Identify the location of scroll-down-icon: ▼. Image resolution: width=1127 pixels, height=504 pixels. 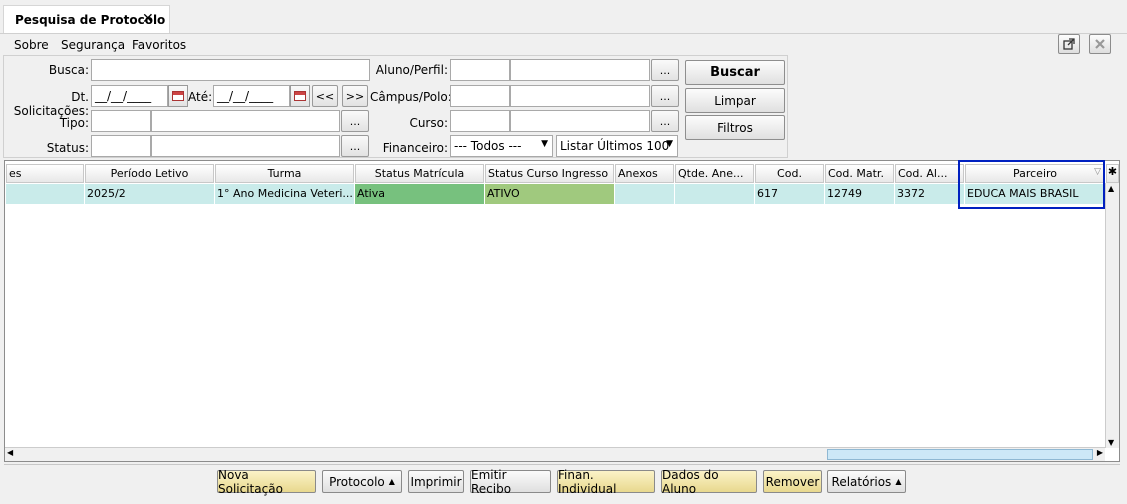
(1111, 442).